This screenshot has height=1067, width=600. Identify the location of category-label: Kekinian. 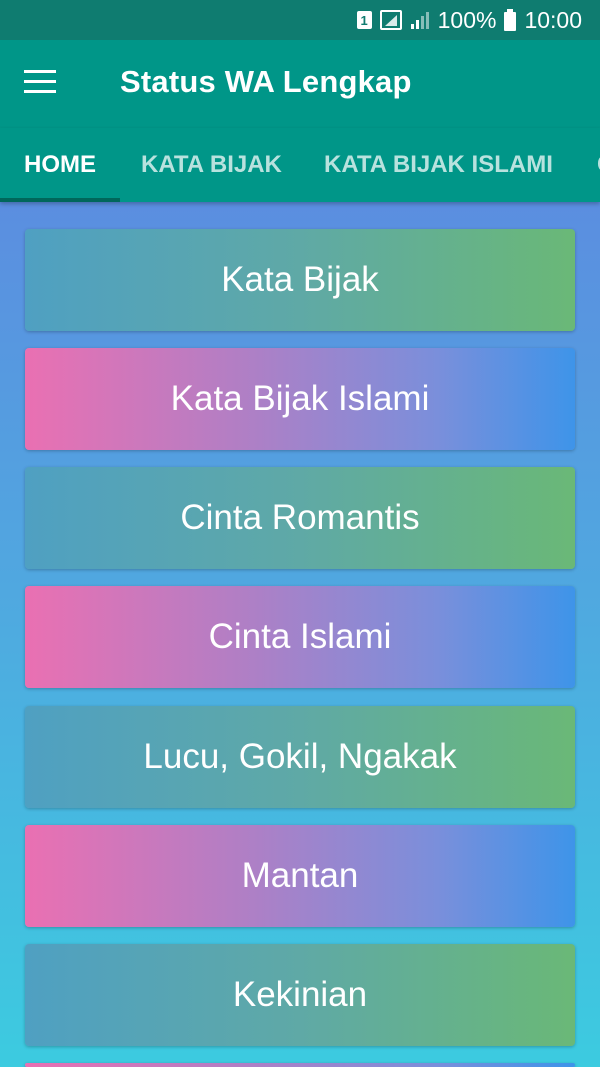
(300, 994).